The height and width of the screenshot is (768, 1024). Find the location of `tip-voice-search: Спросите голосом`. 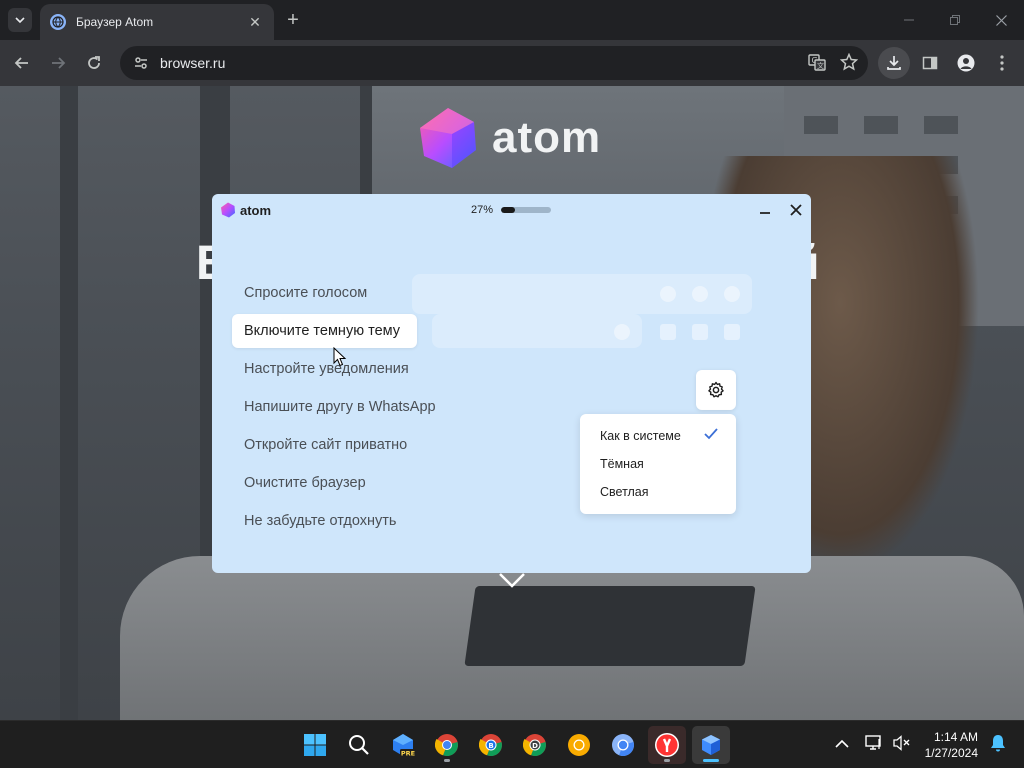

tip-voice-search: Спросите голосом is located at coordinates (340, 297).